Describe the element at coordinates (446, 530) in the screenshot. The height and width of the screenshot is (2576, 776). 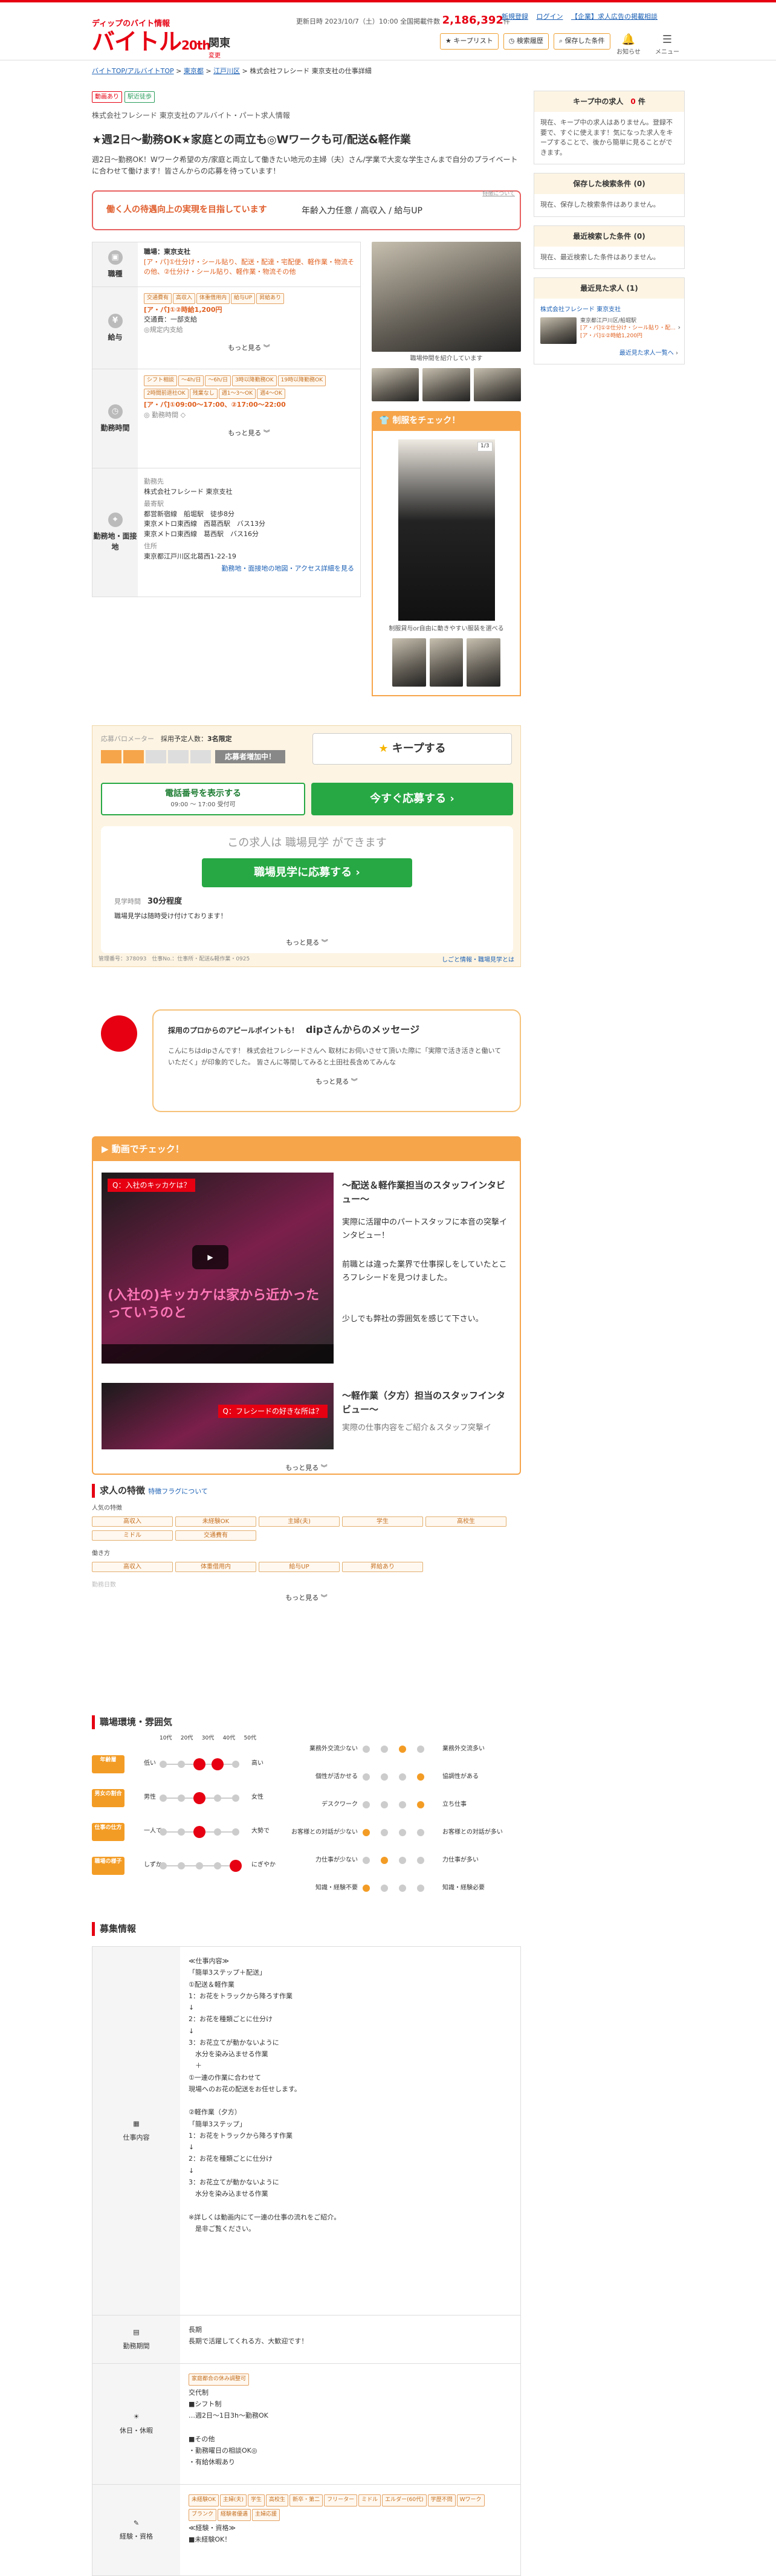
I see `uniform-photo: 1/3` at that location.